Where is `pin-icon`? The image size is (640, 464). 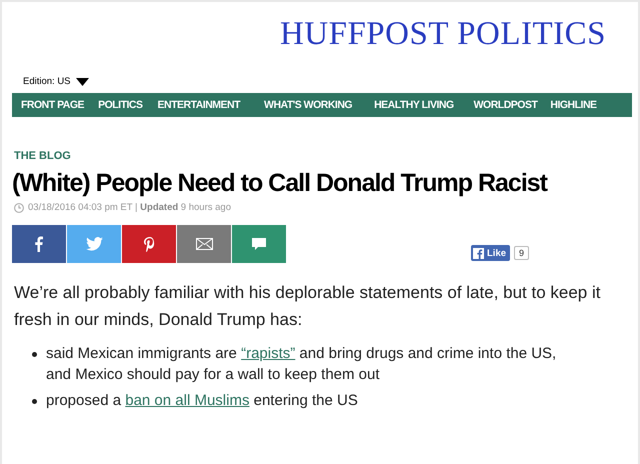
pin-icon is located at coordinates (149, 244).